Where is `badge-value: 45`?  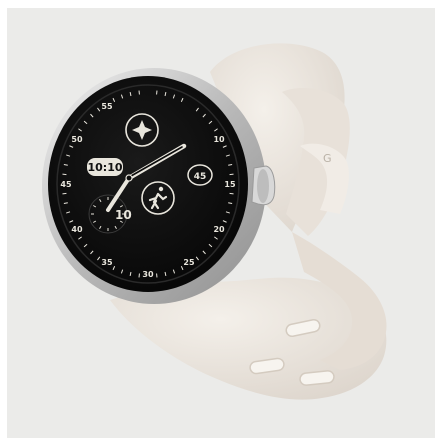 badge-value: 45 is located at coordinates (200, 177).